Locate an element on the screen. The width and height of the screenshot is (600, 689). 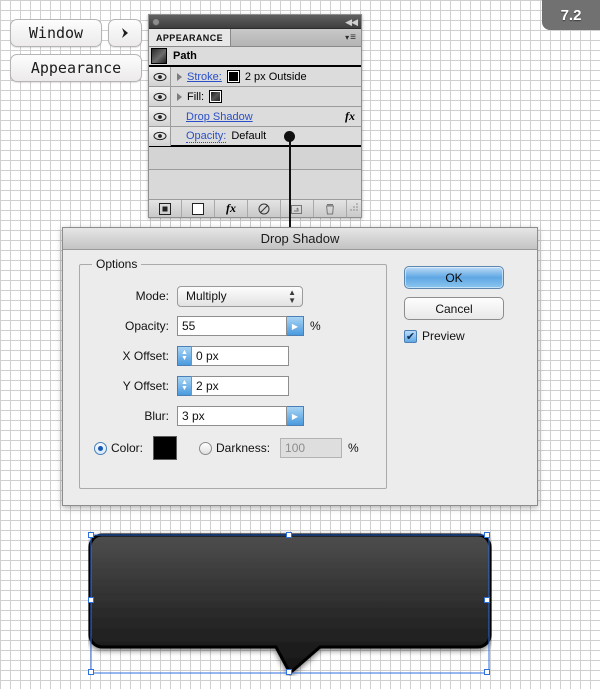
blur-label: Blur: is located at coordinates (156, 416).